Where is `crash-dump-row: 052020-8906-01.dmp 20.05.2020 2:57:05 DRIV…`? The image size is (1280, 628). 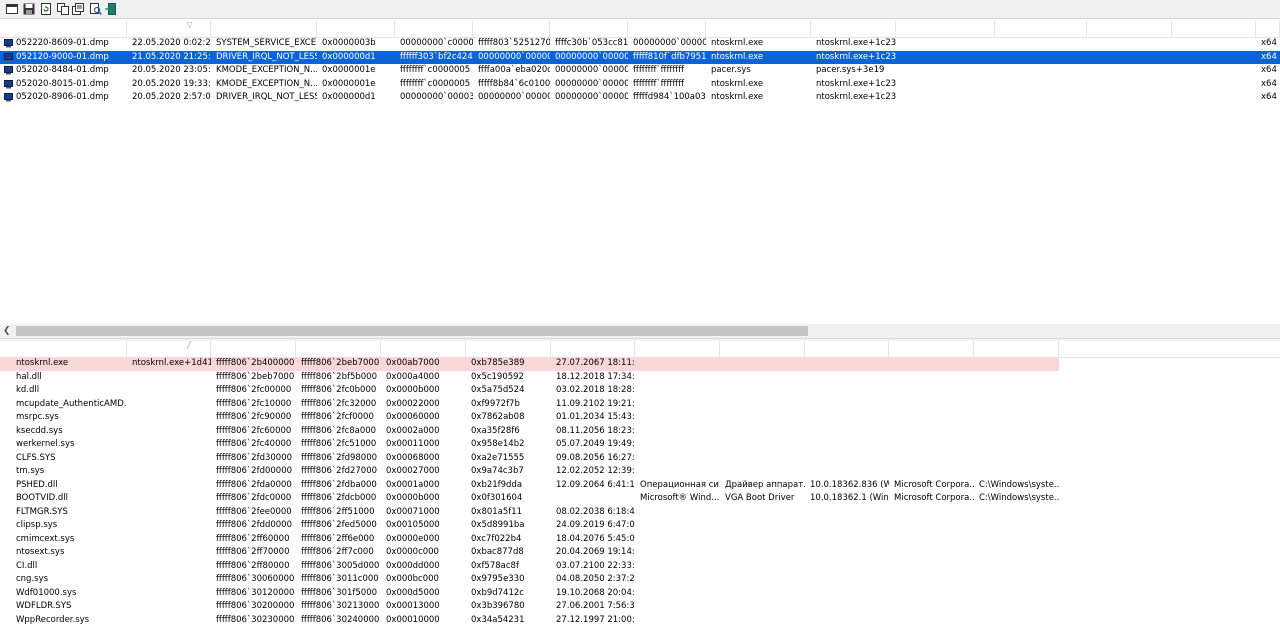
crash-dump-row: 052020-8906-01.dmp 20.05.2020 2:57:05 DRIV… is located at coordinates (640, 98).